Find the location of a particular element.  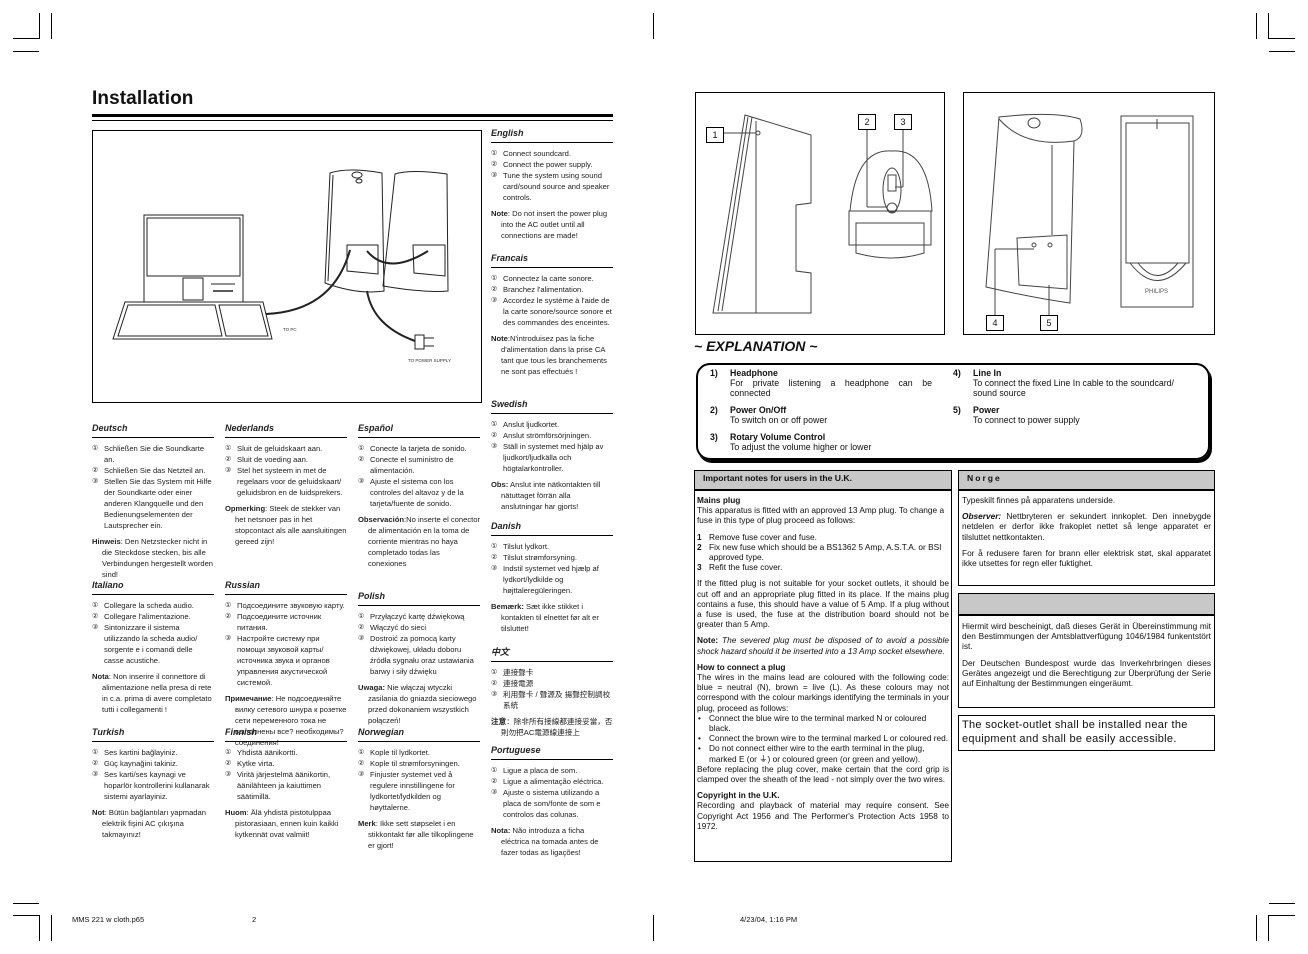

language-heading: 中文 is located at coordinates (552, 654).